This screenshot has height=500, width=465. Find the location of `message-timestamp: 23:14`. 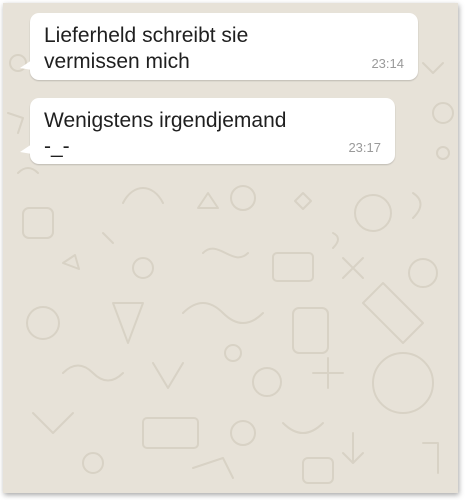

message-timestamp: 23:14 is located at coordinates (387, 63).